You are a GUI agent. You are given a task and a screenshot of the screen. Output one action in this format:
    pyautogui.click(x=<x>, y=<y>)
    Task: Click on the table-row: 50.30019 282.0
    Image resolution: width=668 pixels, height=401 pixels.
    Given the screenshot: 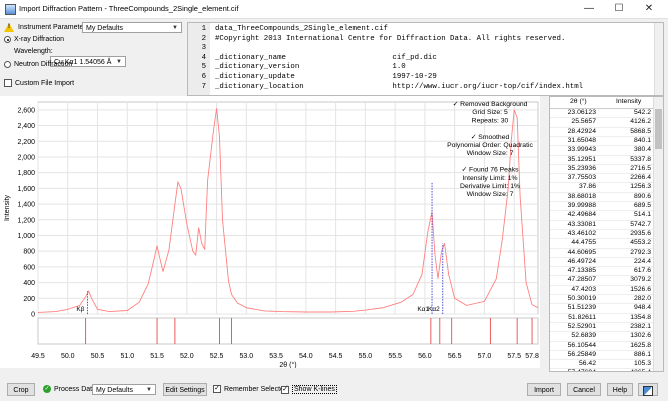 What is the action you would take?
    pyautogui.click(x=601, y=300)
    